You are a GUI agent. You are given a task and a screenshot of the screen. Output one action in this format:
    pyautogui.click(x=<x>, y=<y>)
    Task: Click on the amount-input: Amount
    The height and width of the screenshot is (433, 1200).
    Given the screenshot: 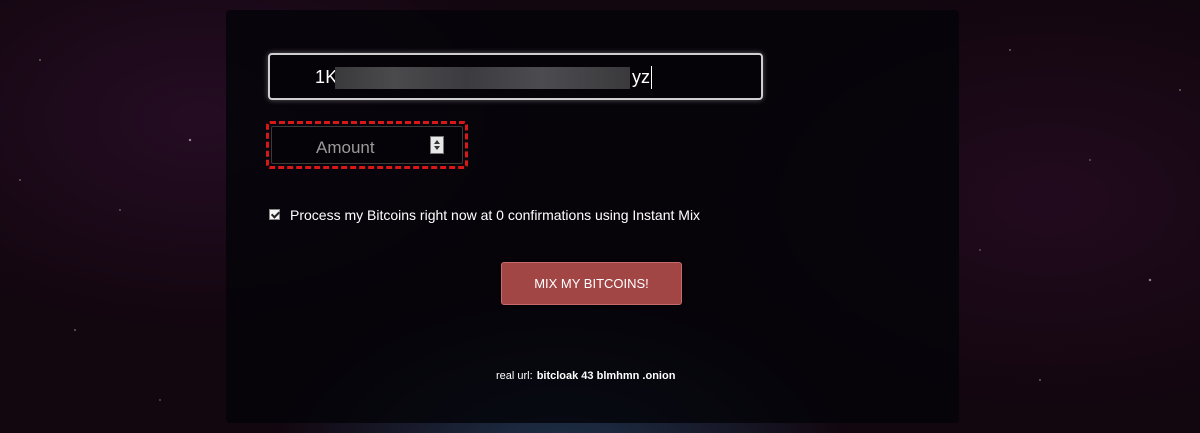 What is the action you would take?
    pyautogui.click(x=367, y=145)
    